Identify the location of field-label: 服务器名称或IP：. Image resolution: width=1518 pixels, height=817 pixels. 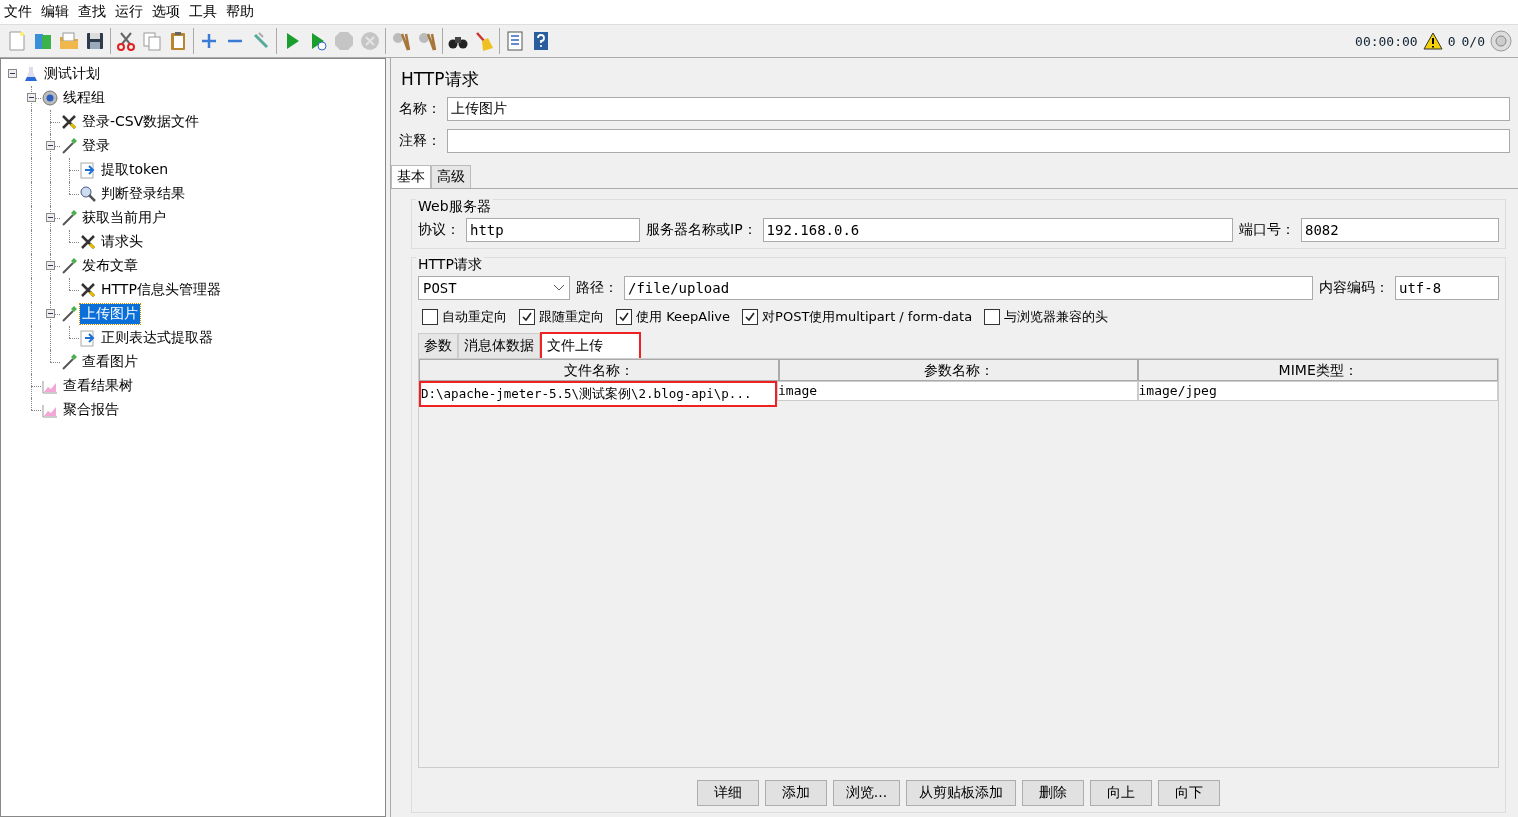
(701, 230).